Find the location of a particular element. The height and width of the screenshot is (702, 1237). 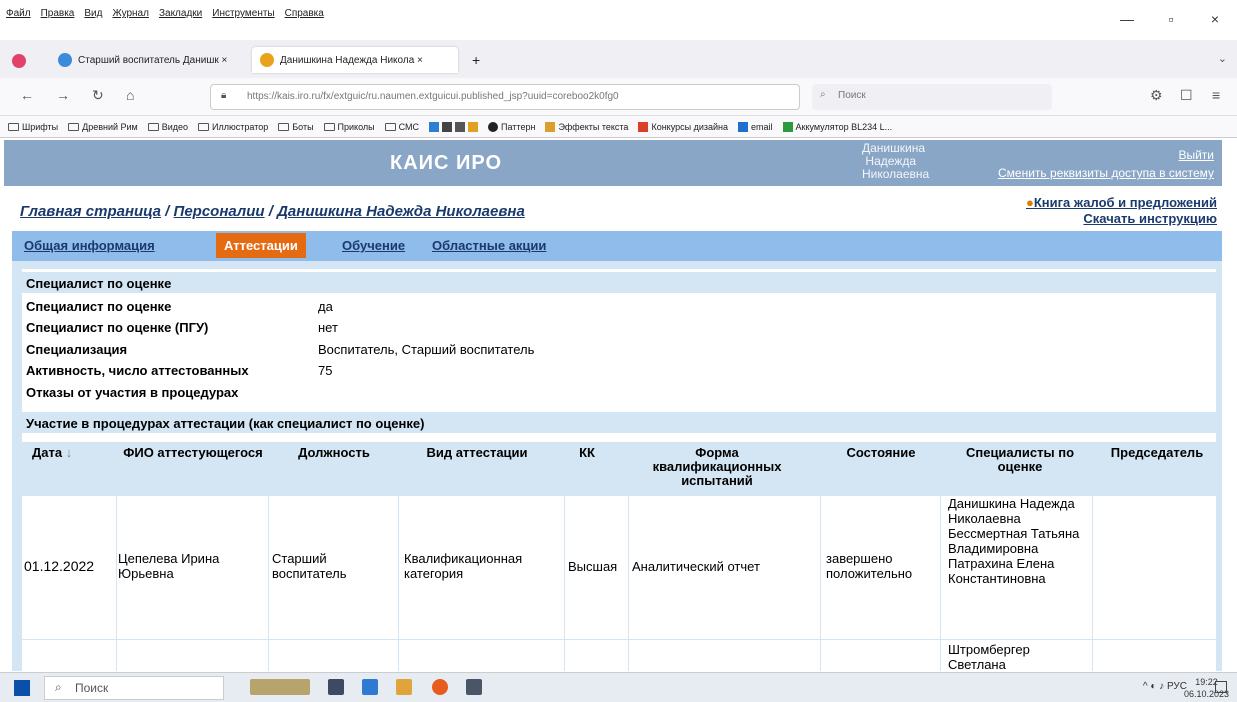

search-box: ⌕ Поиск is located at coordinates (932, 97).